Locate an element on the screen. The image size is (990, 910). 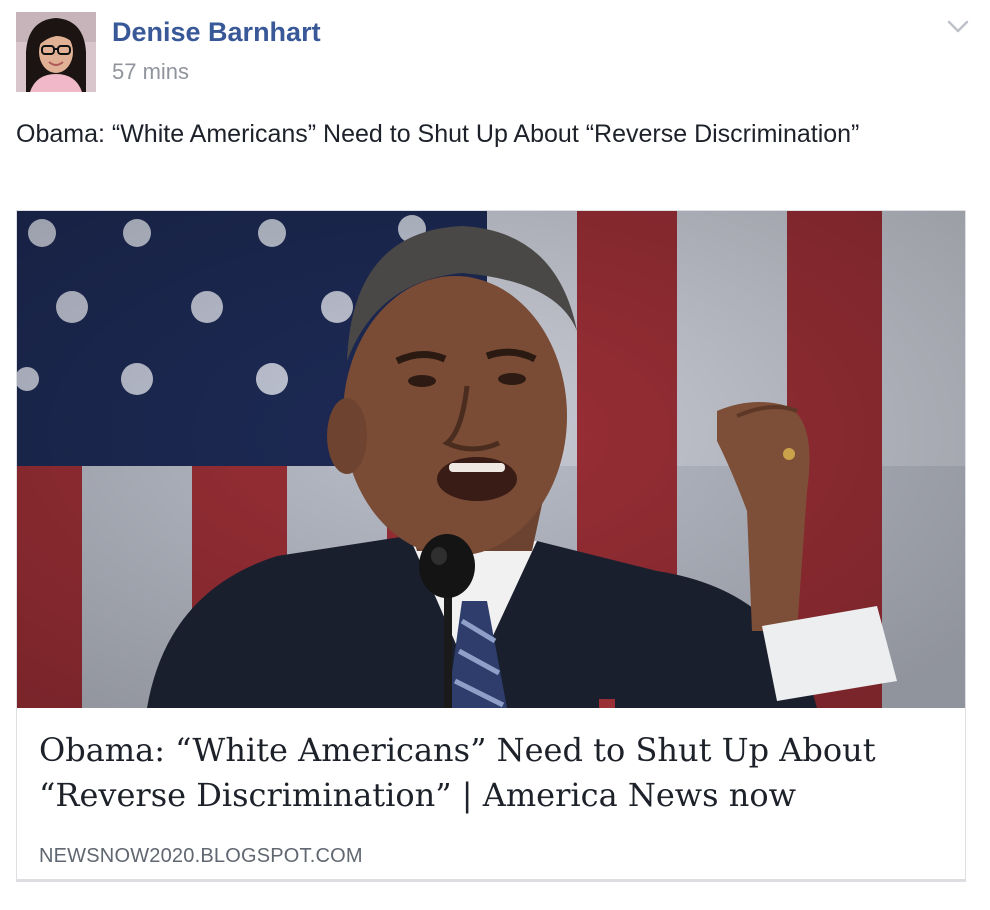
profile-photo-icon is located at coordinates (56, 52).